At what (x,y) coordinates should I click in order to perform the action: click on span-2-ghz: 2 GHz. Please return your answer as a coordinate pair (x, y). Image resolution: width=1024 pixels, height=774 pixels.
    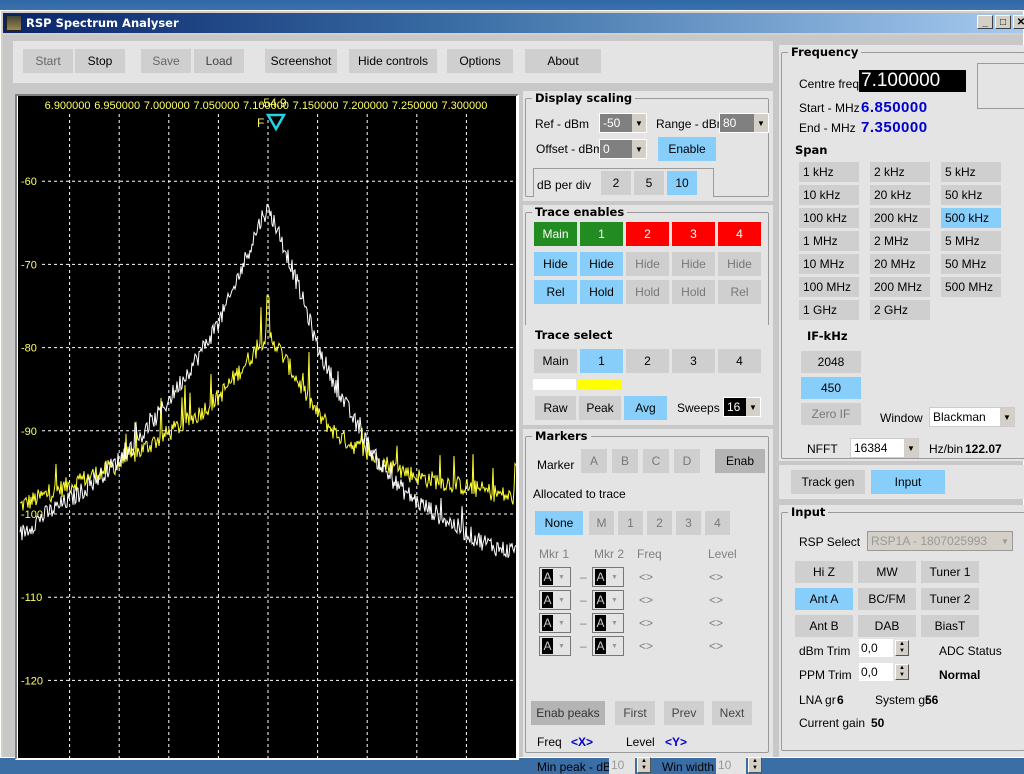
    Looking at the image, I should click on (900, 310).